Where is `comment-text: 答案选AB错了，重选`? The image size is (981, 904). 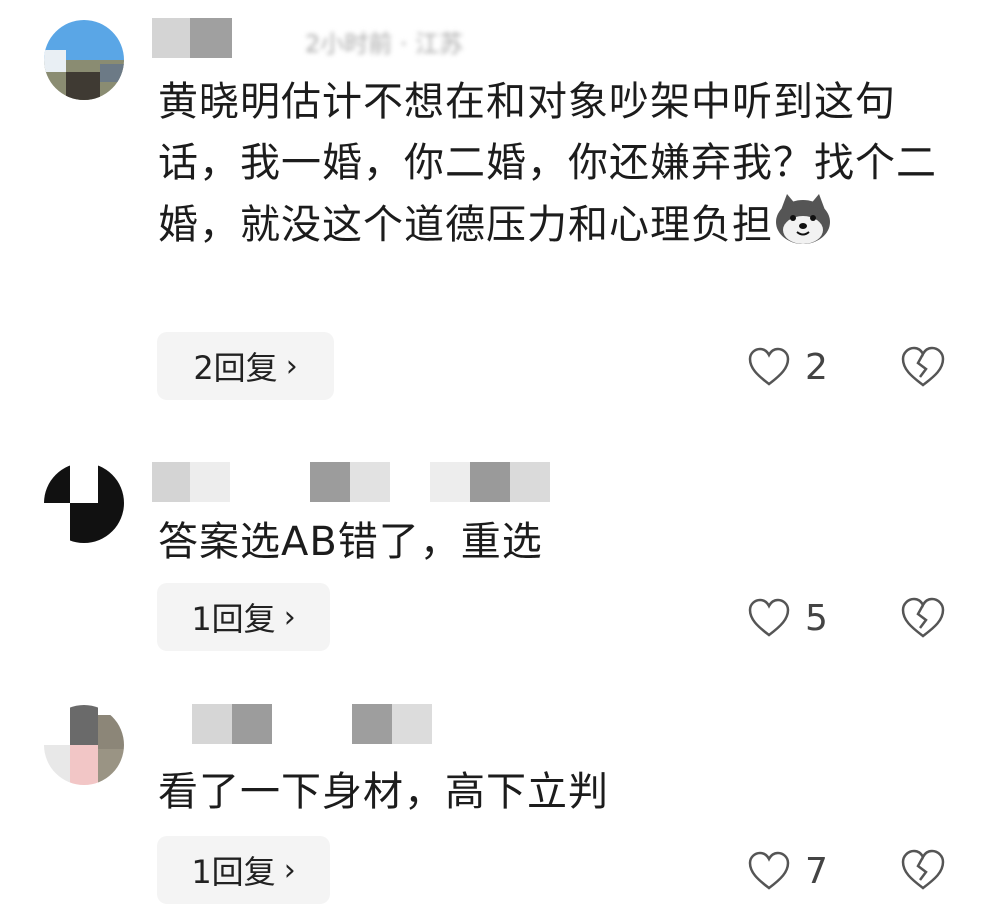
comment-text: 答案选AB错了，重选 is located at coordinates (350, 542).